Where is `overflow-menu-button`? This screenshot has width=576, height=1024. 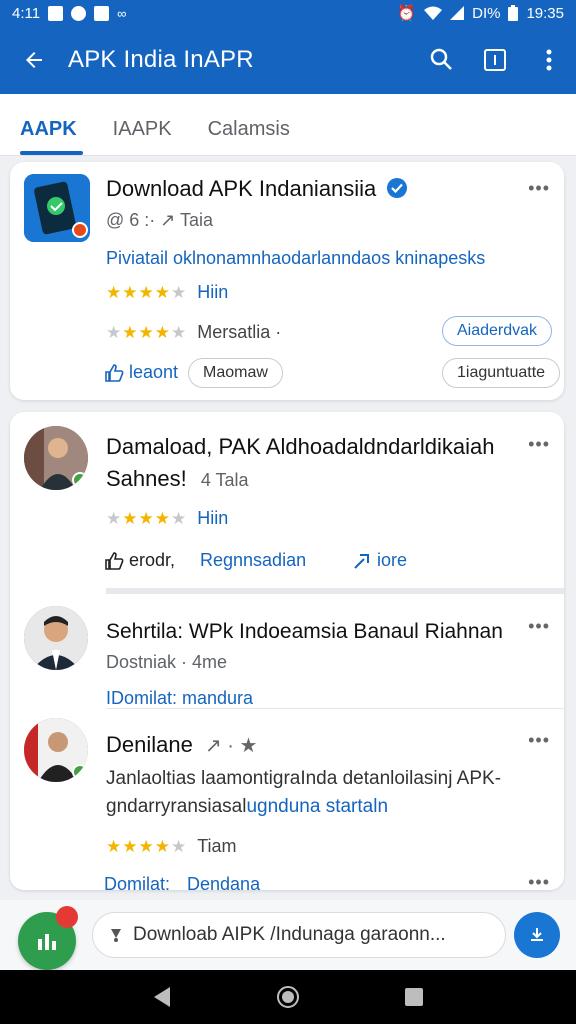
overflow-menu-button is located at coordinates (549, 60).